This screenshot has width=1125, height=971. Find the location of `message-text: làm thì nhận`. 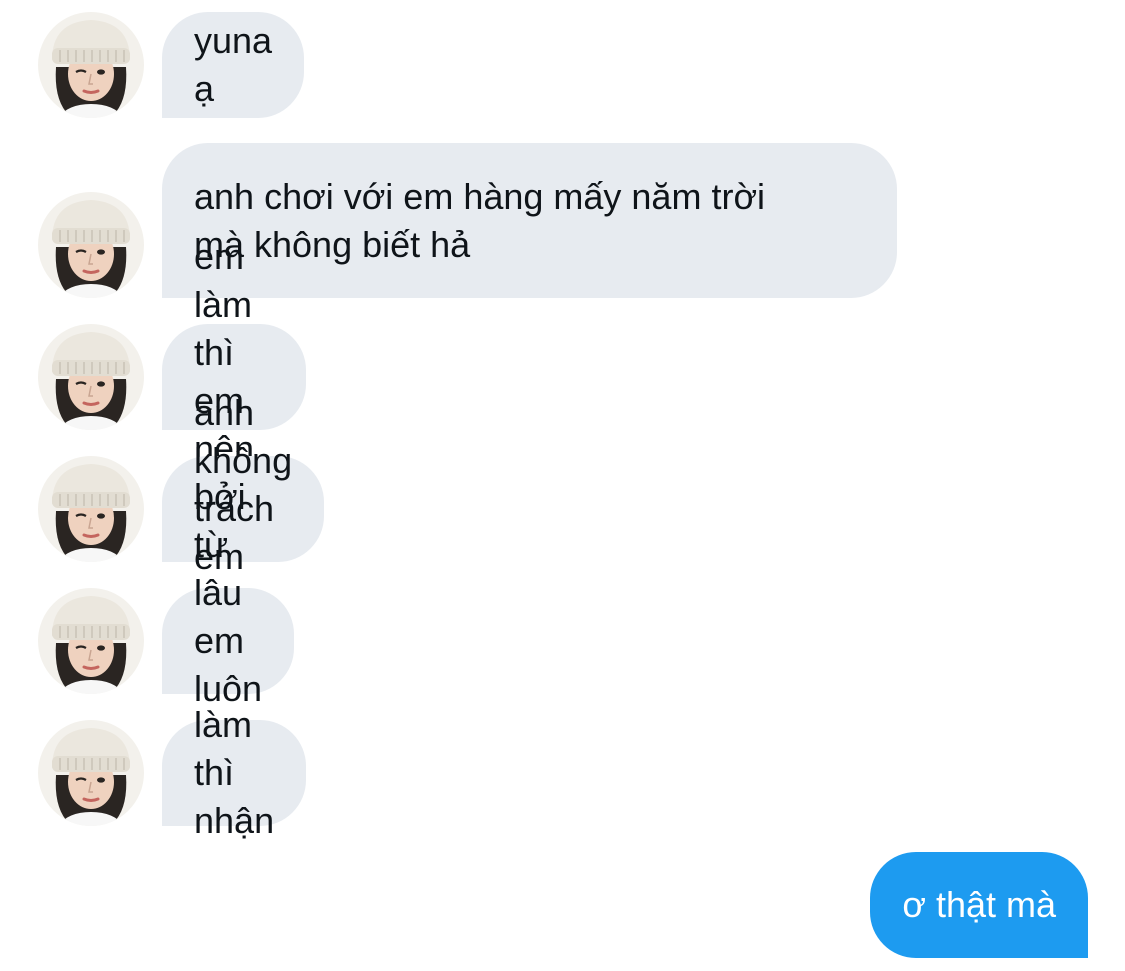

message-text: làm thì nhận is located at coordinates (234, 772).